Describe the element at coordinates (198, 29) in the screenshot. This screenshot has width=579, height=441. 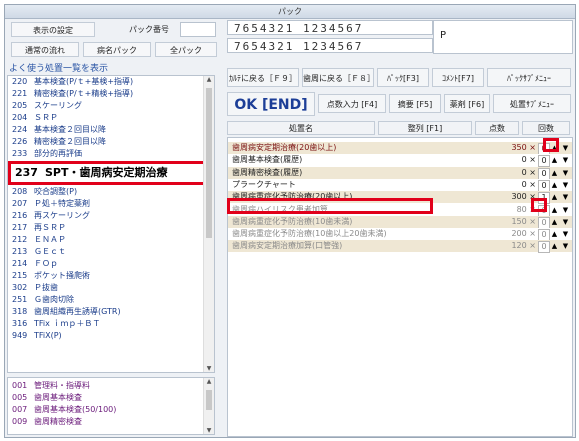
I see `pack-number-input` at that location.